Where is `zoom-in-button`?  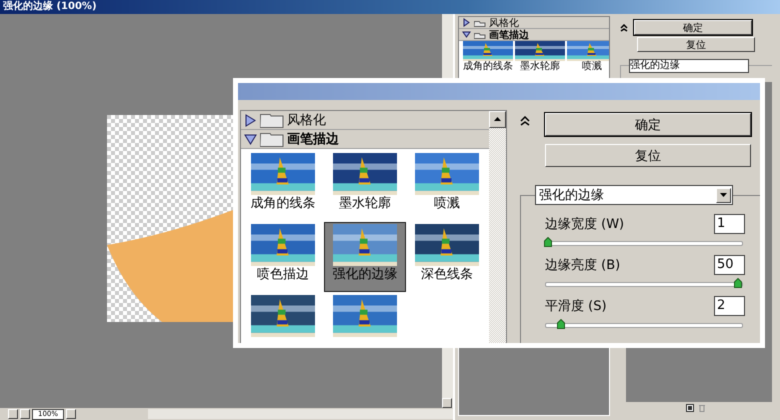
zoom-in-button is located at coordinates (25, 414).